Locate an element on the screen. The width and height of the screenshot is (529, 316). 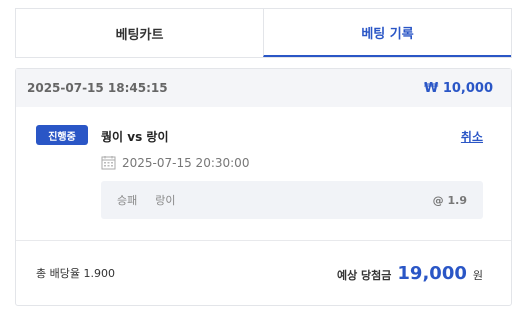
match-title: 퀑이 vs 랑이 is located at coordinates (135, 137).